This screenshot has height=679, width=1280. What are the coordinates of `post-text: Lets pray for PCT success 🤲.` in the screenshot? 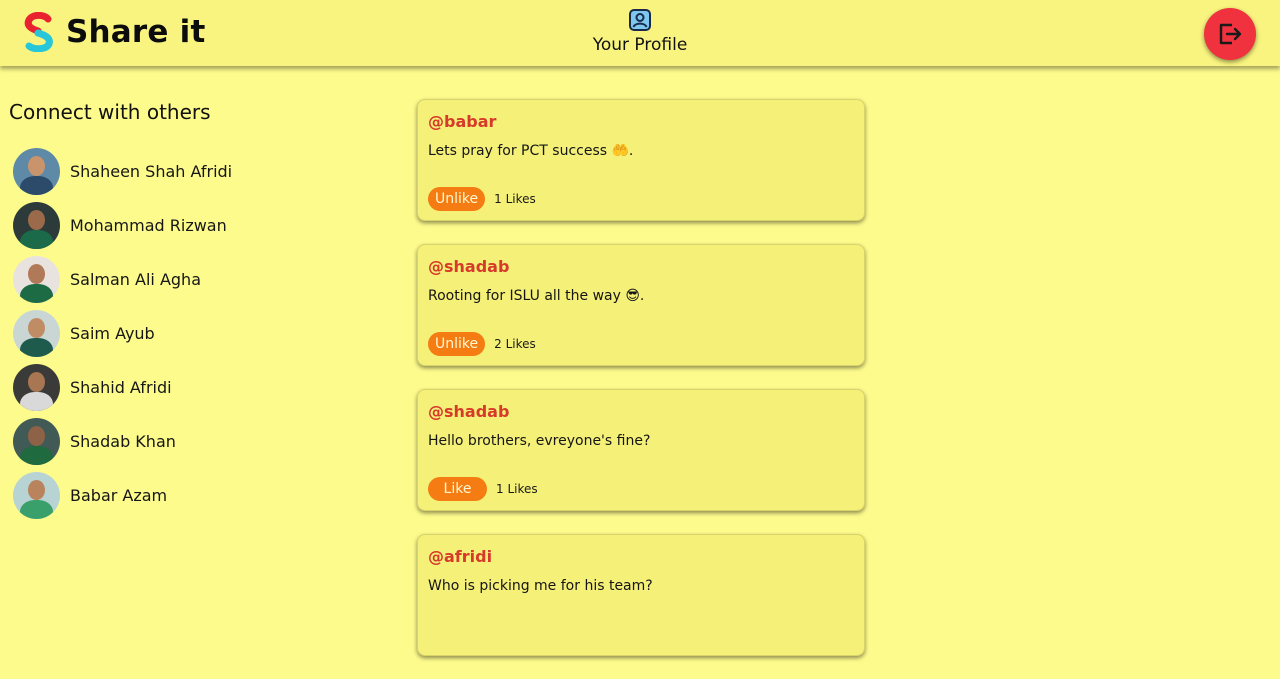 It's located at (531, 151).